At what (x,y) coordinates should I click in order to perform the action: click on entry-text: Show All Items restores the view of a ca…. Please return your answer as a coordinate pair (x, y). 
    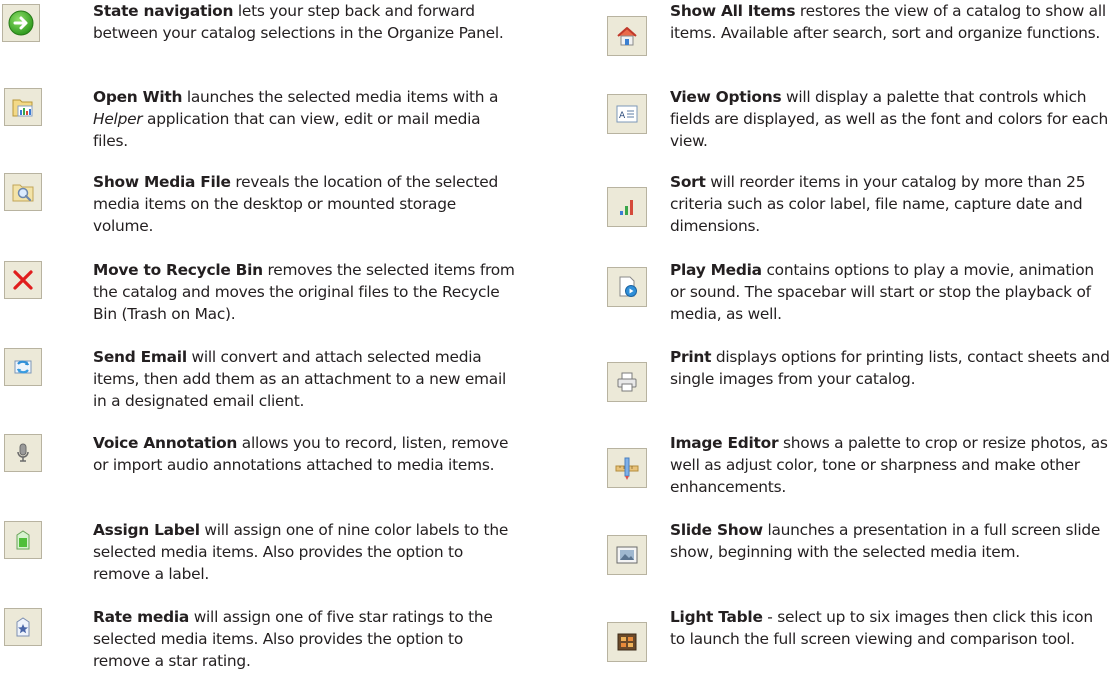
    Looking at the image, I should click on (889, 22).